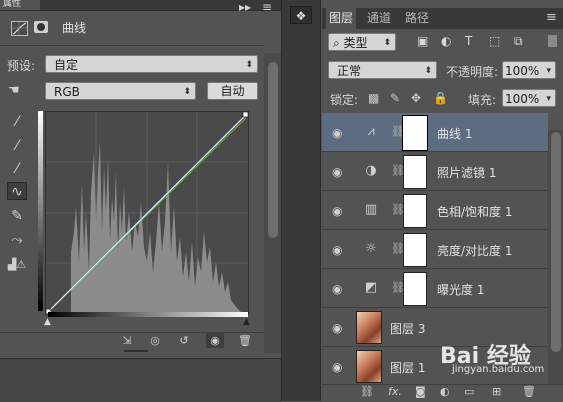 This screenshot has height=402, width=563. Describe the element at coordinates (496, 391) in the screenshot. I see `new-layer-icon: ⊞` at that location.